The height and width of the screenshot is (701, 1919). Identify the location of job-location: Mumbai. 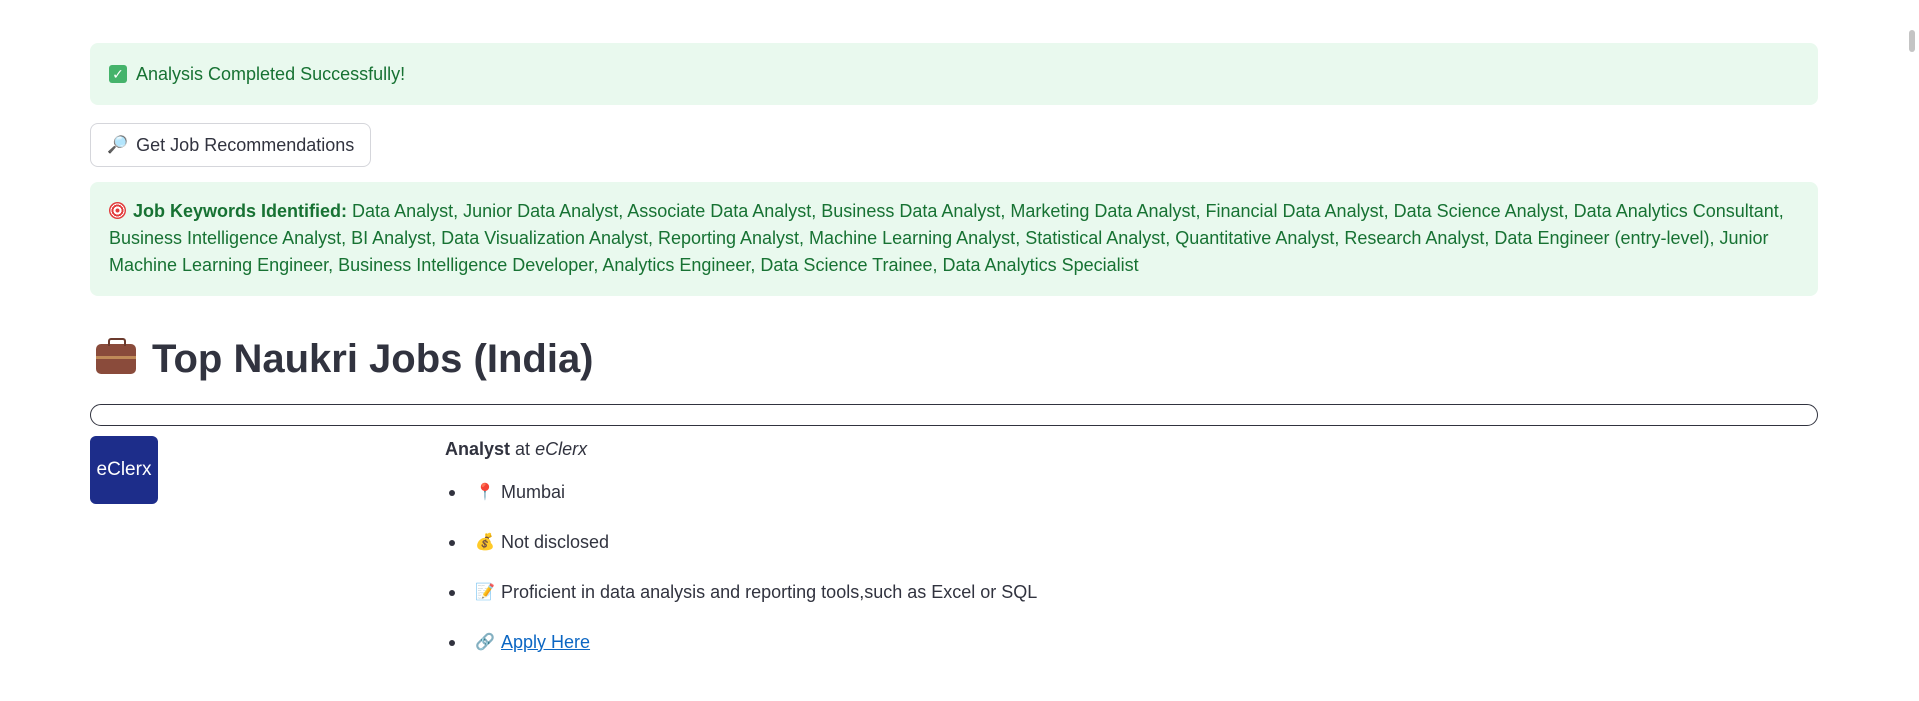
(533, 491).